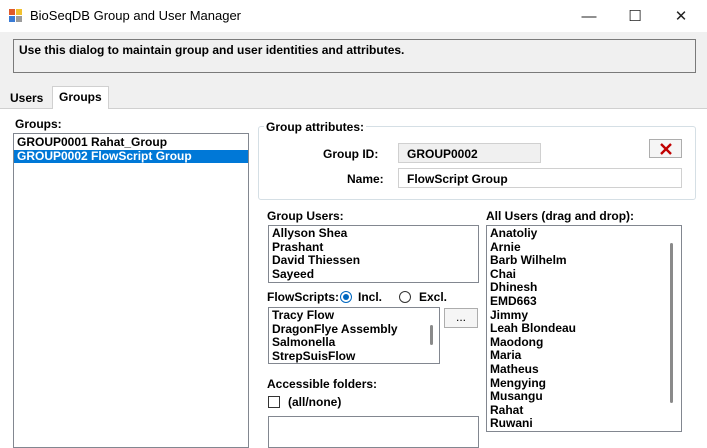 This screenshot has height=448, width=707. Describe the element at coordinates (373, 274) in the screenshot. I see `list-item: Sayeed` at that location.